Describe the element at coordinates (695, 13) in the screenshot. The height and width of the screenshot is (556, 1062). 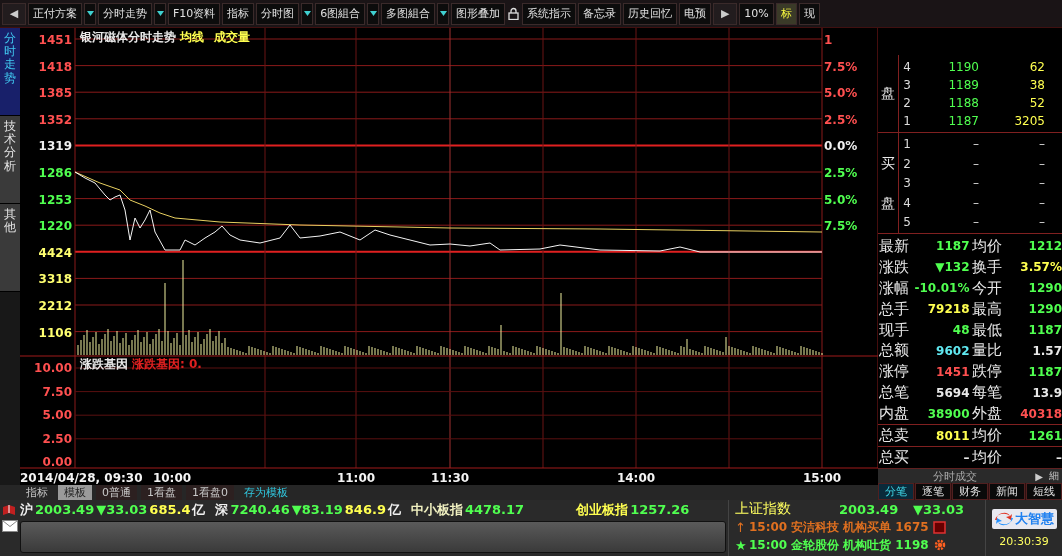
I see `toolbar-button: 电预` at that location.